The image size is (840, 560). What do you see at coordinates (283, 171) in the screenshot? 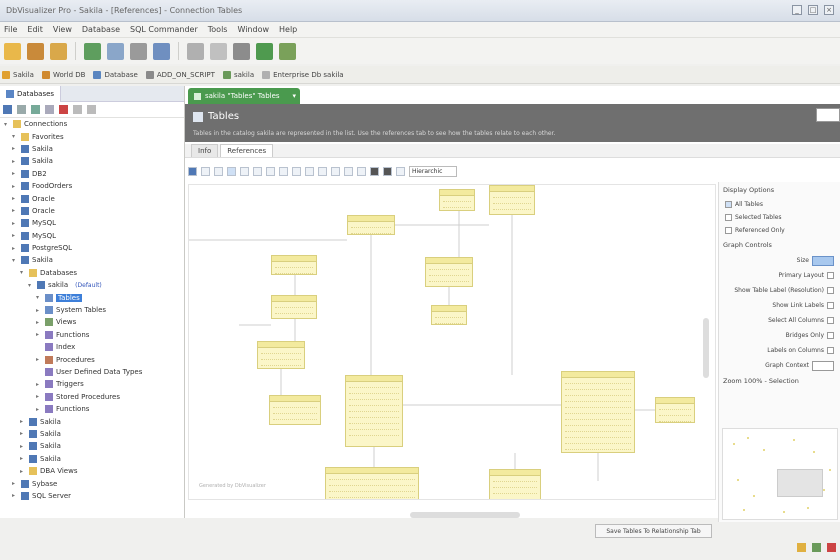
I see `align-icon` at bounding box center [283, 171].